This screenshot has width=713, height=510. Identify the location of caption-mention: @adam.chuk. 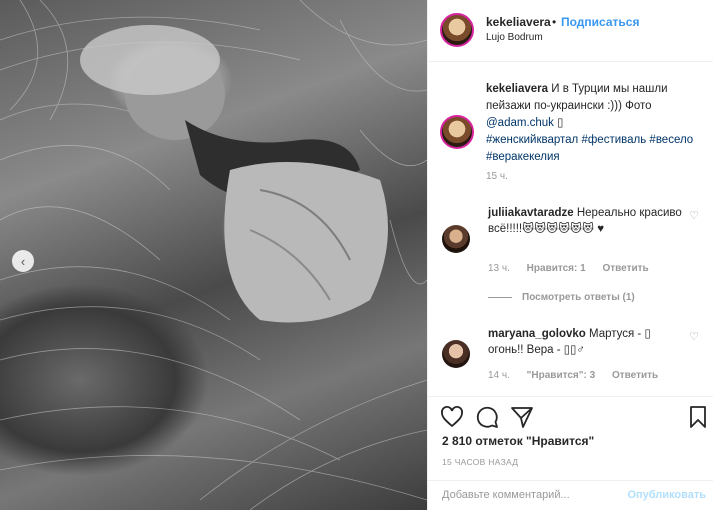
(520, 123).